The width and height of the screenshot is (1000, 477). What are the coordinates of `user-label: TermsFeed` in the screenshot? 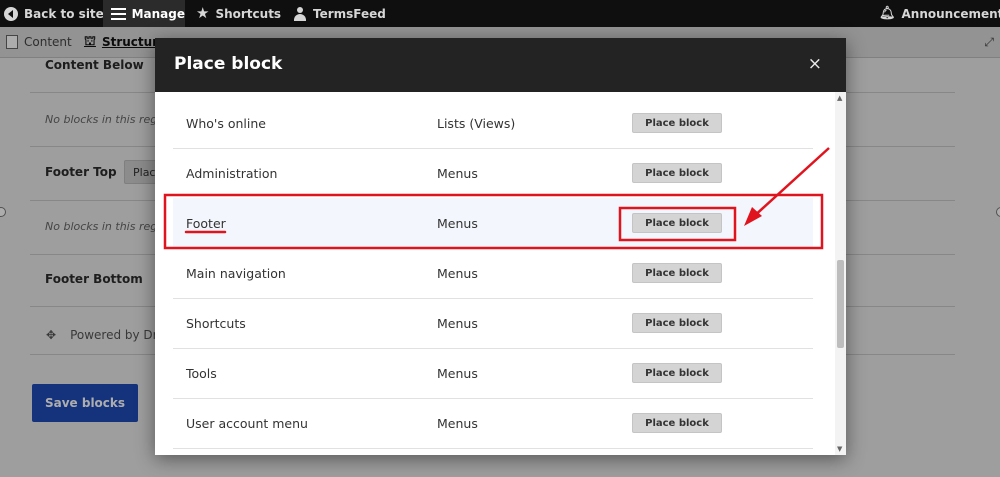 It's located at (349, 13).